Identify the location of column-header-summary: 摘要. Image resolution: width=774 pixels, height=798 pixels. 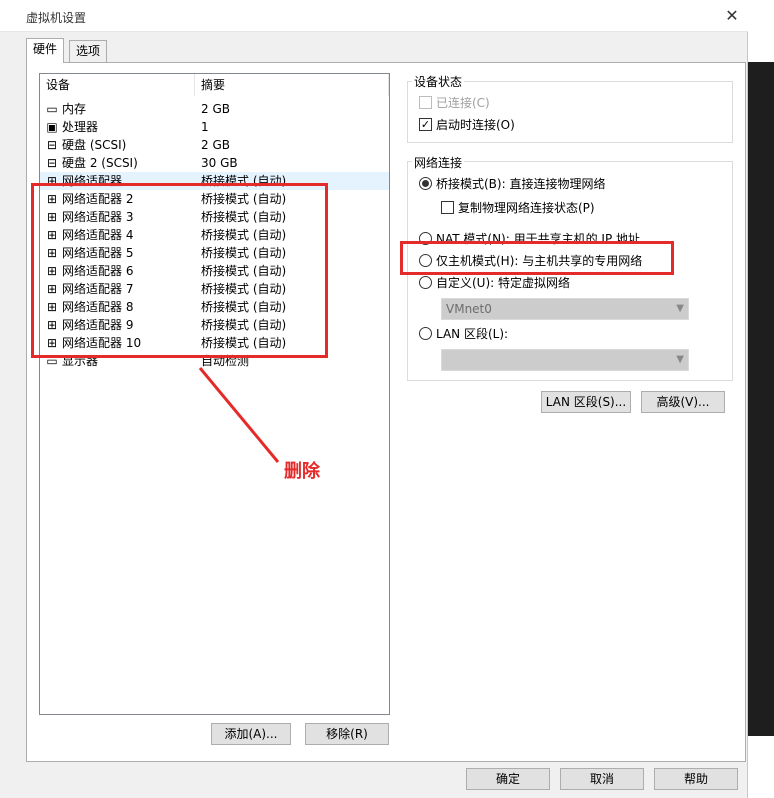
(292, 85).